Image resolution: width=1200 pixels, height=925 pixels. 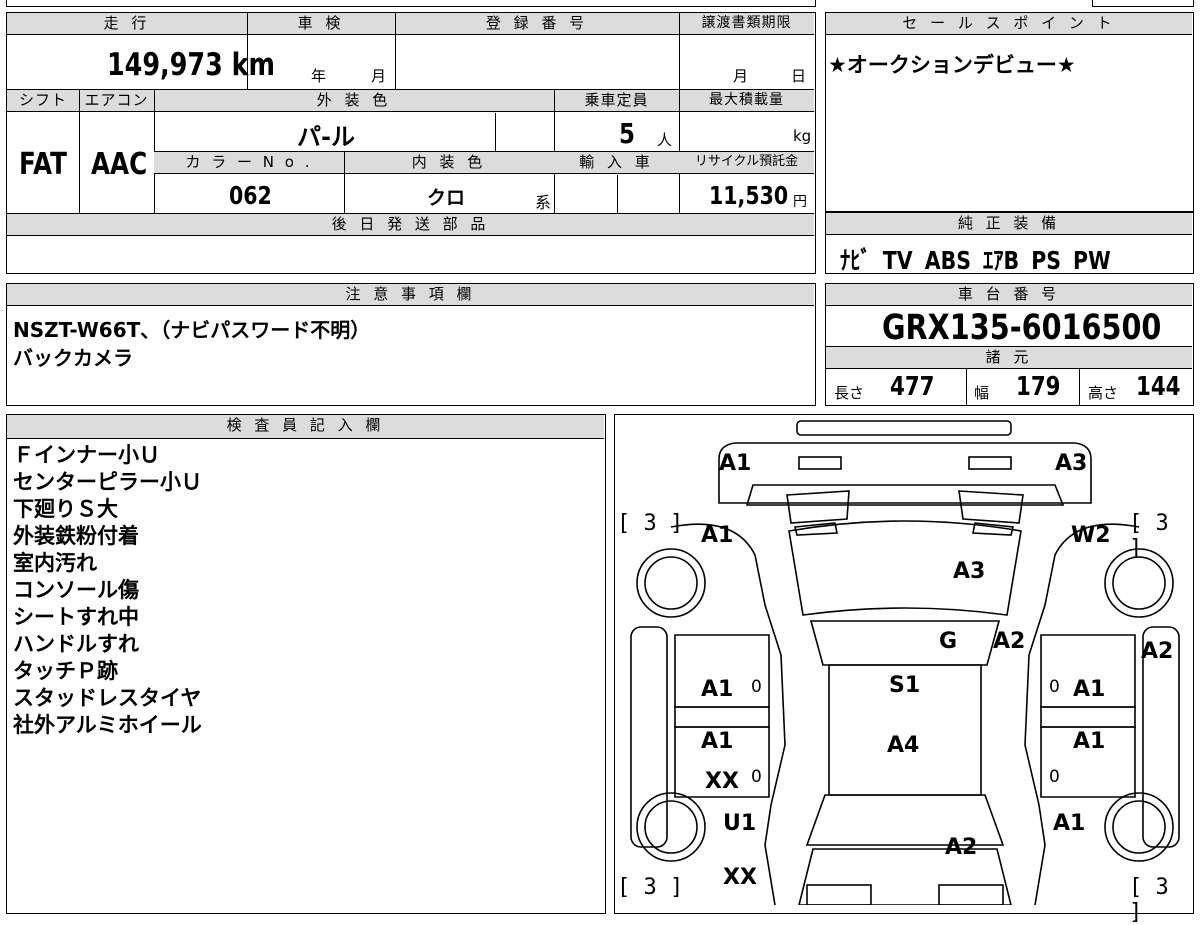 What do you see at coordinates (616, 163) in the screenshot?
I see `header-import: 輸 入 車` at bounding box center [616, 163].